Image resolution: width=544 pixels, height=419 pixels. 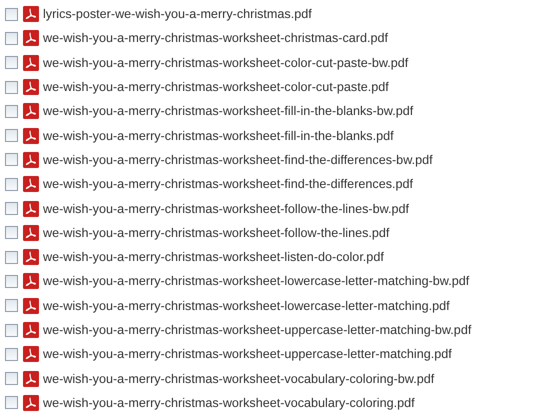 I want to click on file-name: we-wish-you-a-merry-christmas-worksheet-find-the-differences.pdf, so click(x=228, y=184).